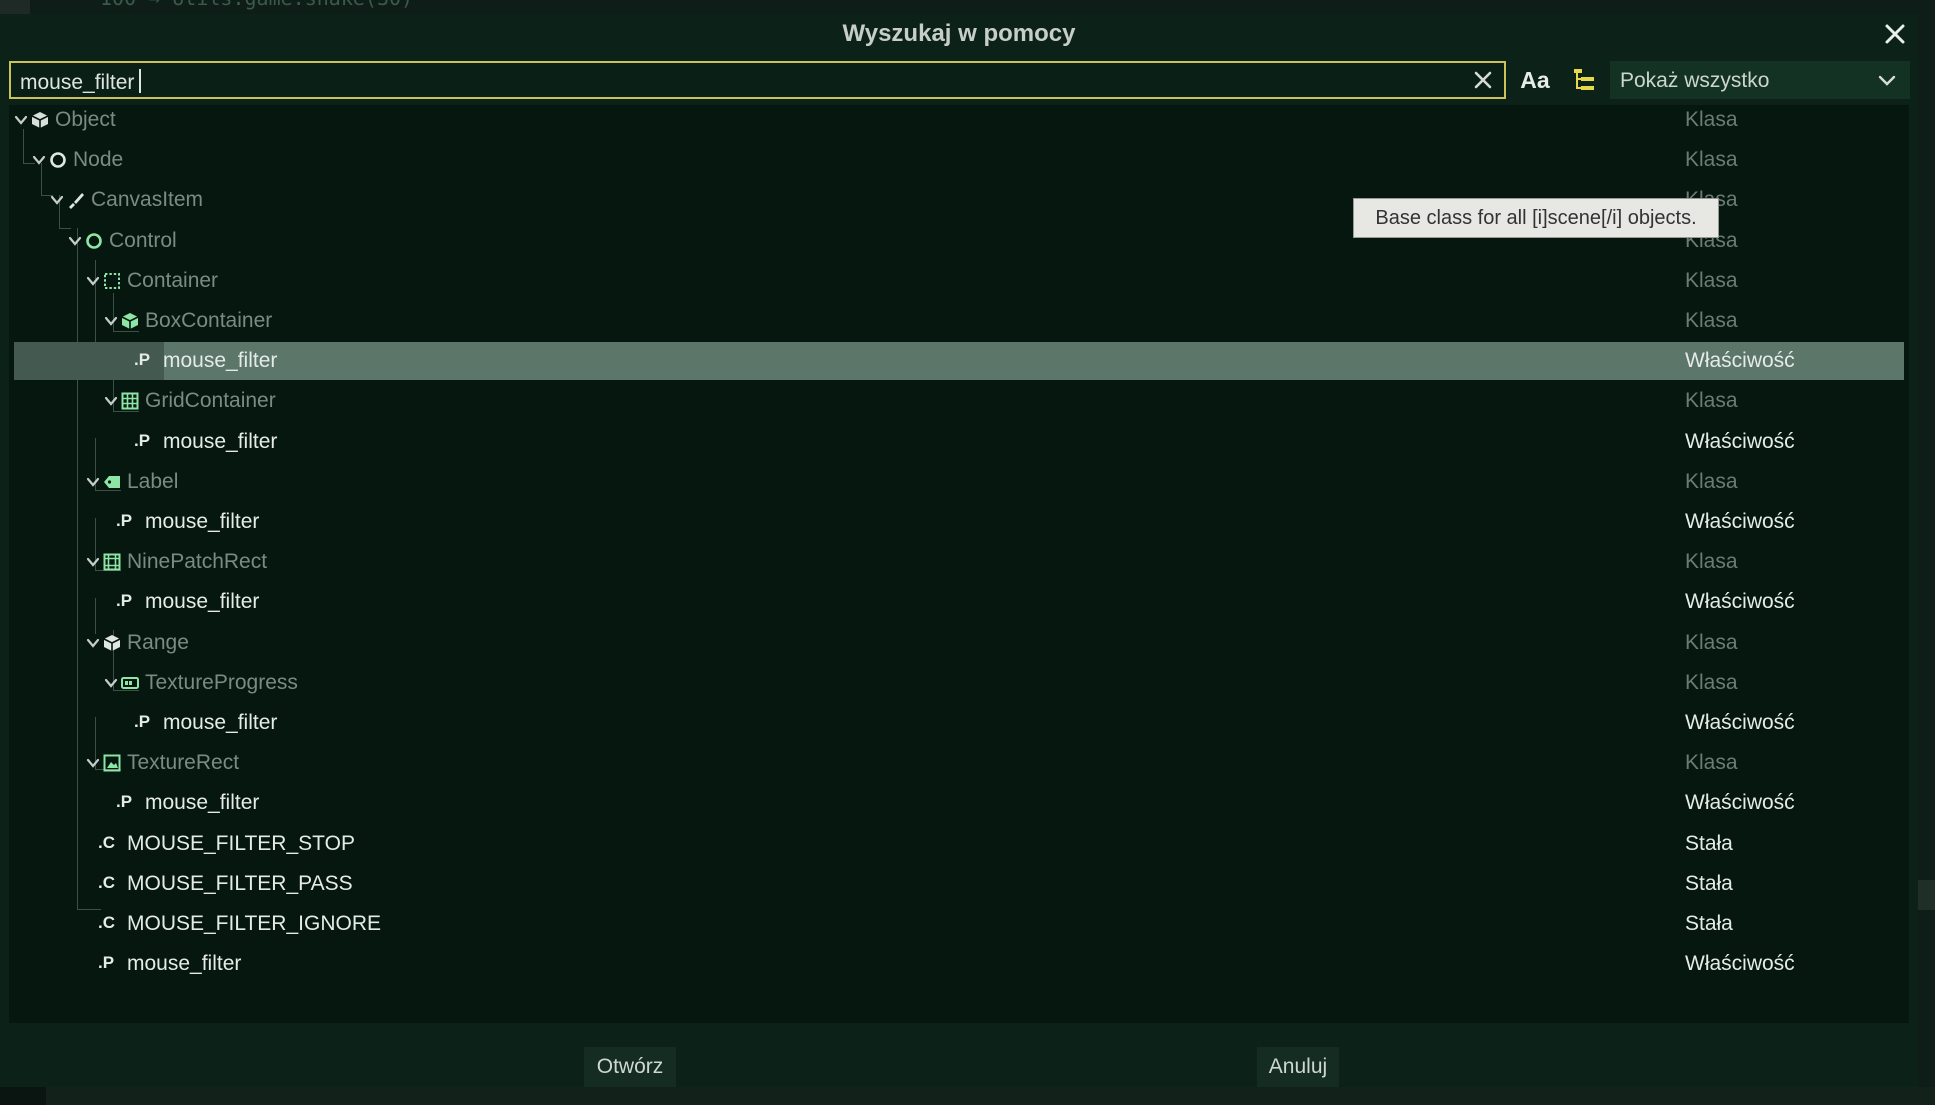 This screenshot has width=1935, height=1105. I want to click on tree-row-class: TextureProgress Klasa, so click(959, 683).